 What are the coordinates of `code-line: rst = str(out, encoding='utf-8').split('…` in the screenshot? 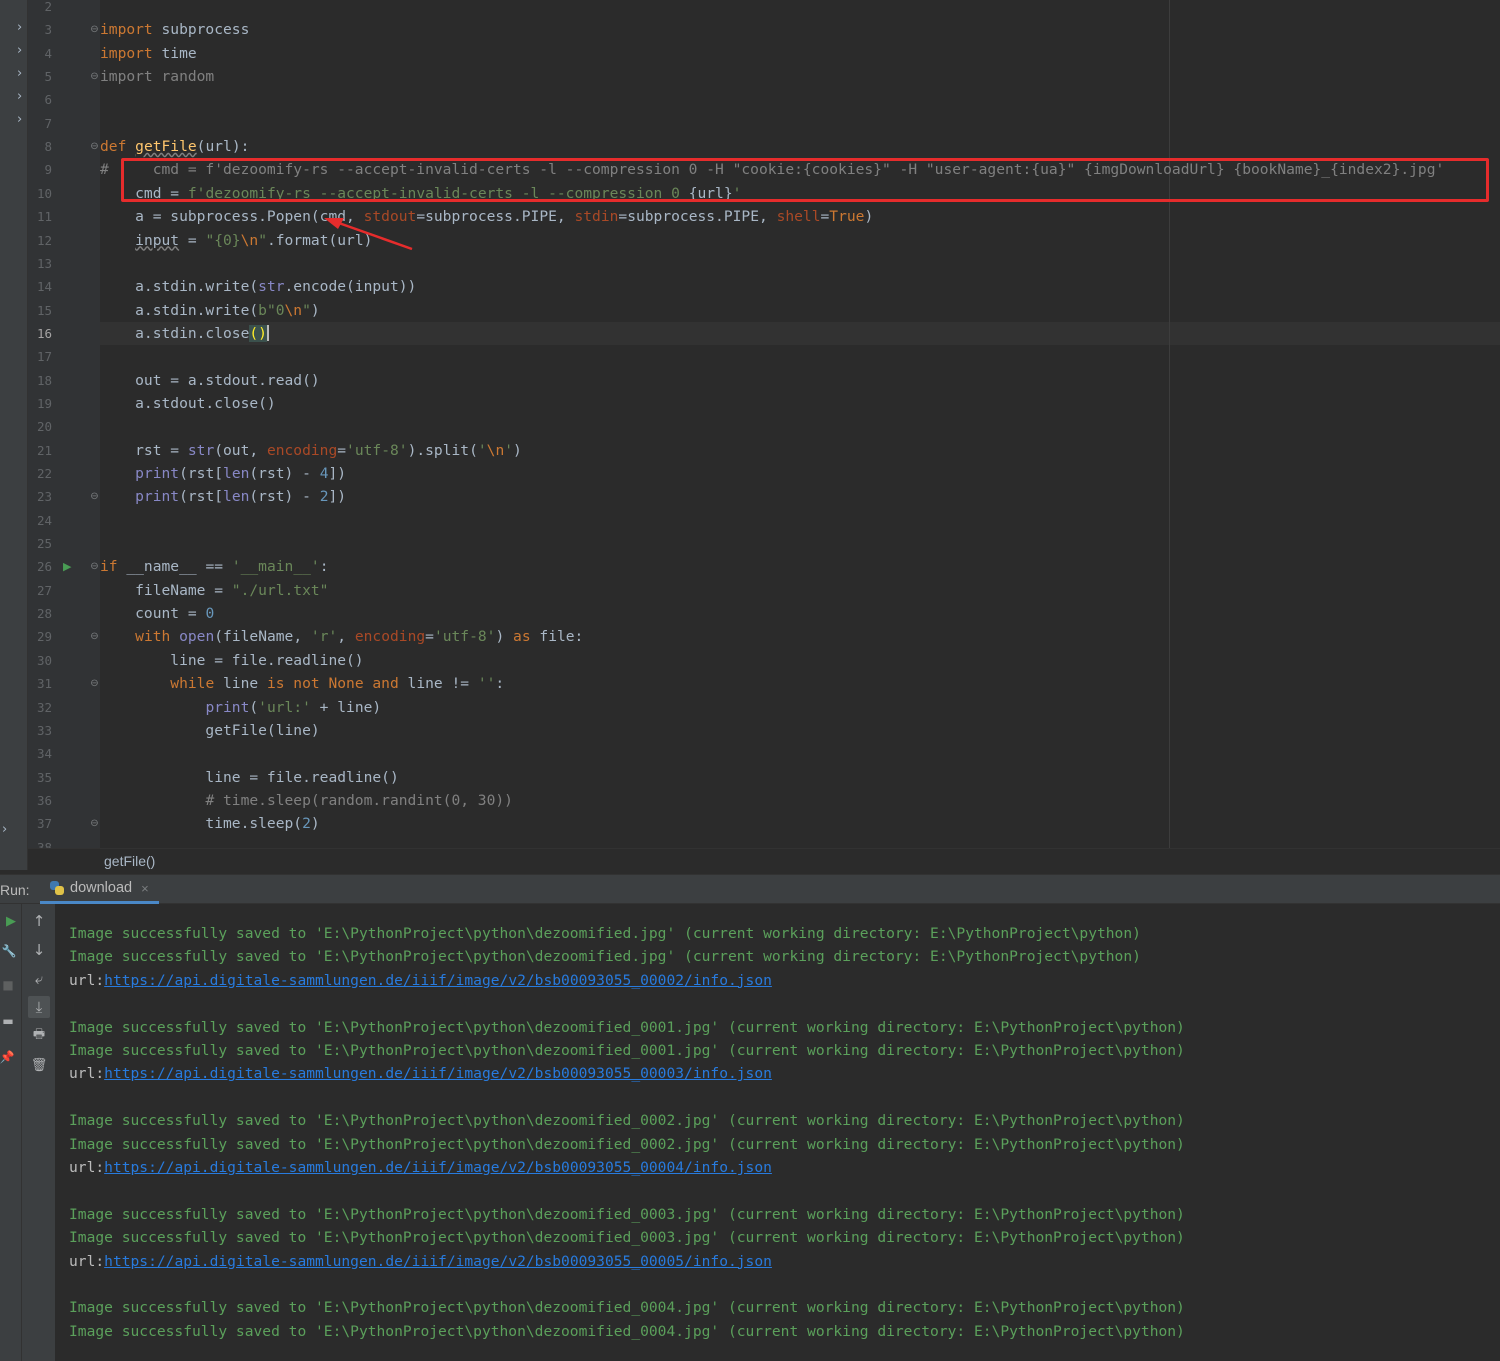 It's located at (311, 450).